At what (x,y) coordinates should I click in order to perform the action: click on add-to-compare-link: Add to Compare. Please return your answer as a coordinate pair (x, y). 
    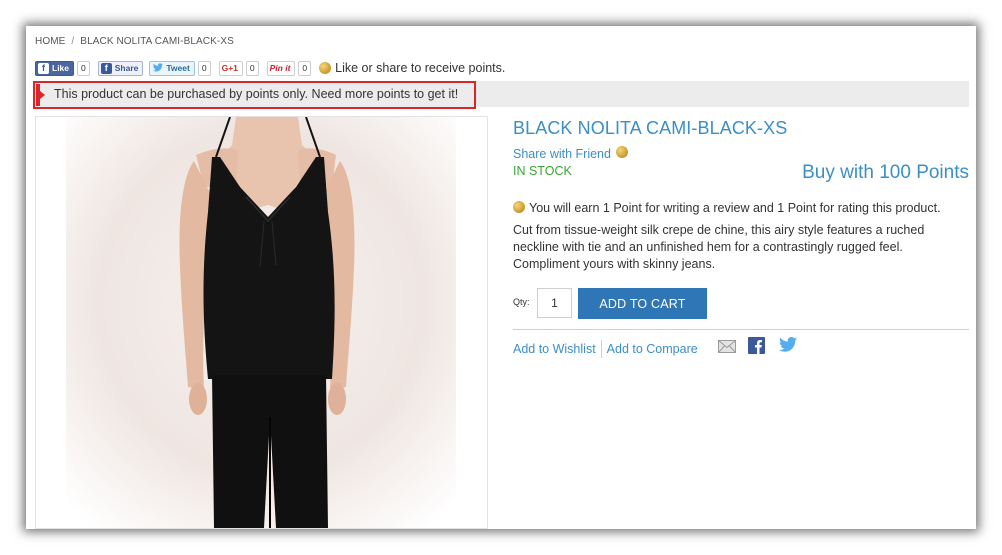
    Looking at the image, I should click on (652, 349).